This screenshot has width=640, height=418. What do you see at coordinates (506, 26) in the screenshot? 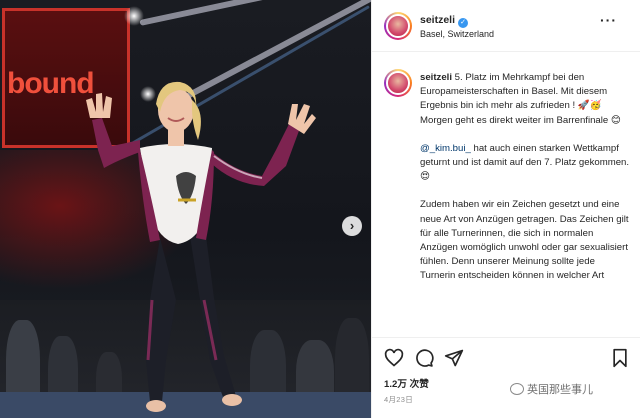
I see `post-header: seitzeli ✓ Basel, Switzerland ···` at bounding box center [506, 26].